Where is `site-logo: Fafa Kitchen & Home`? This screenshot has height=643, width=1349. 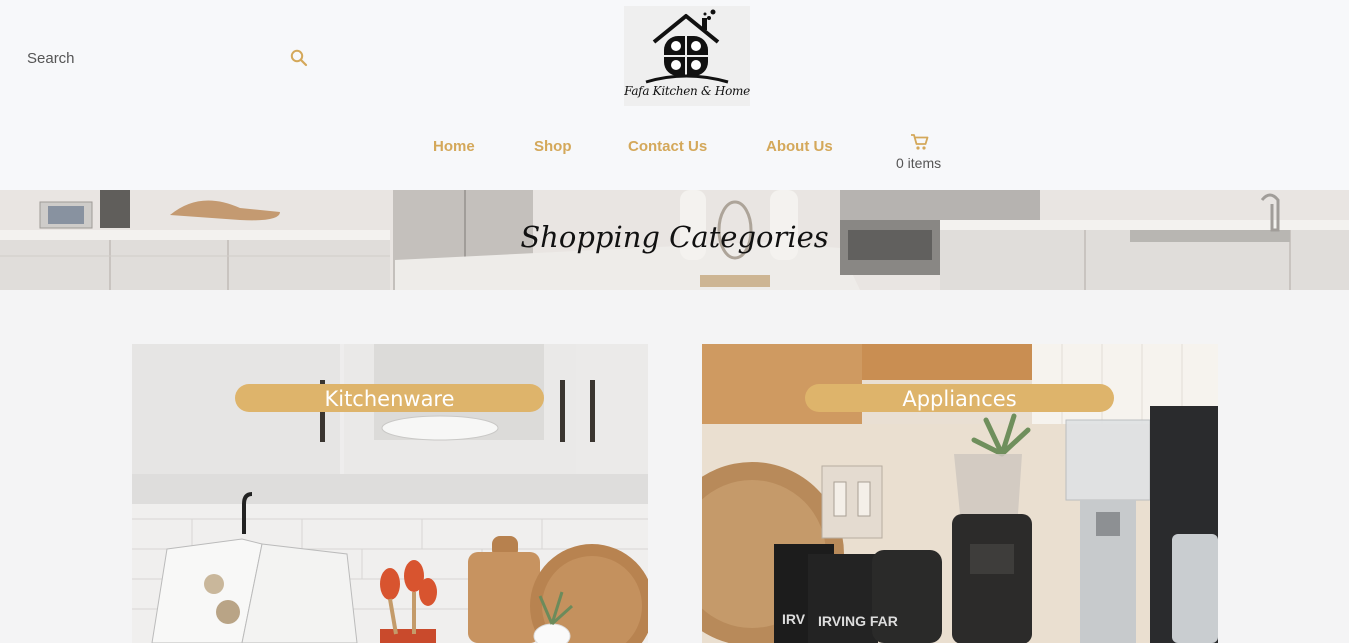 site-logo: Fafa Kitchen & Home is located at coordinates (687, 56).